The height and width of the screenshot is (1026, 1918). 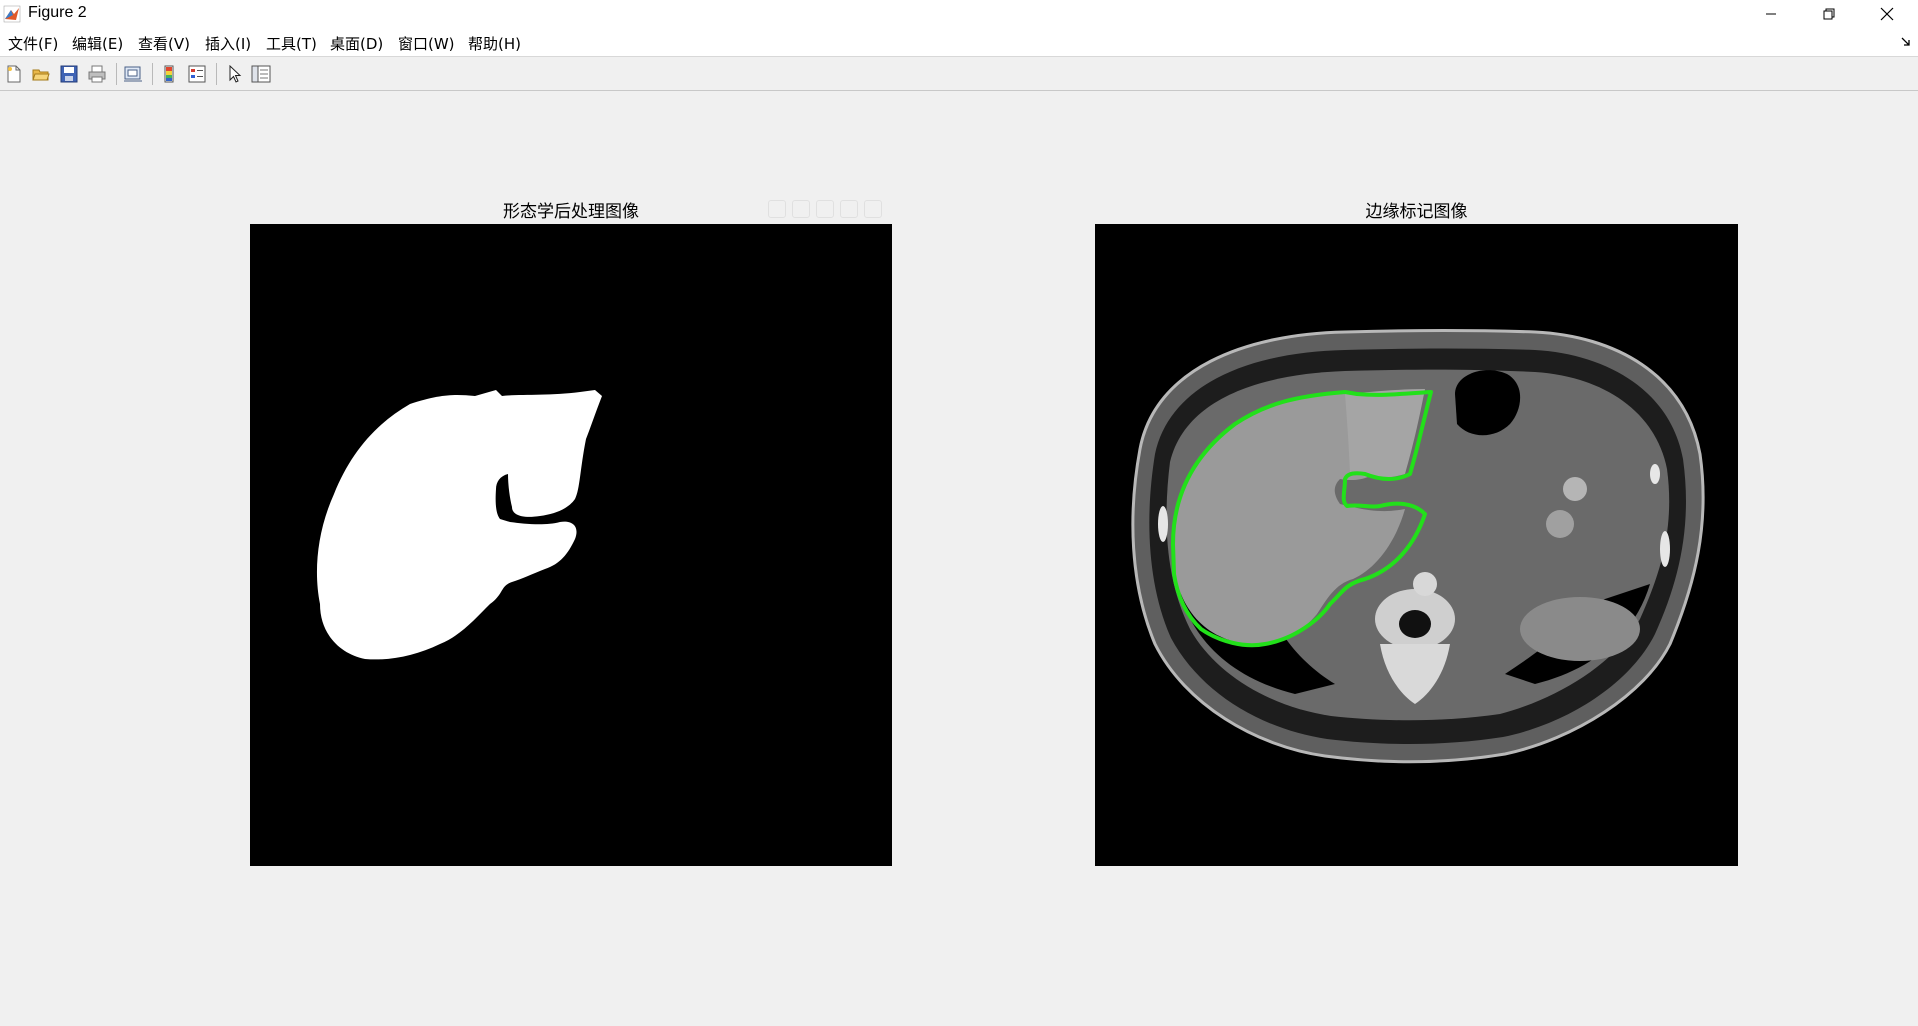 I want to click on axes-toolbar-faint, so click(x=828, y=210).